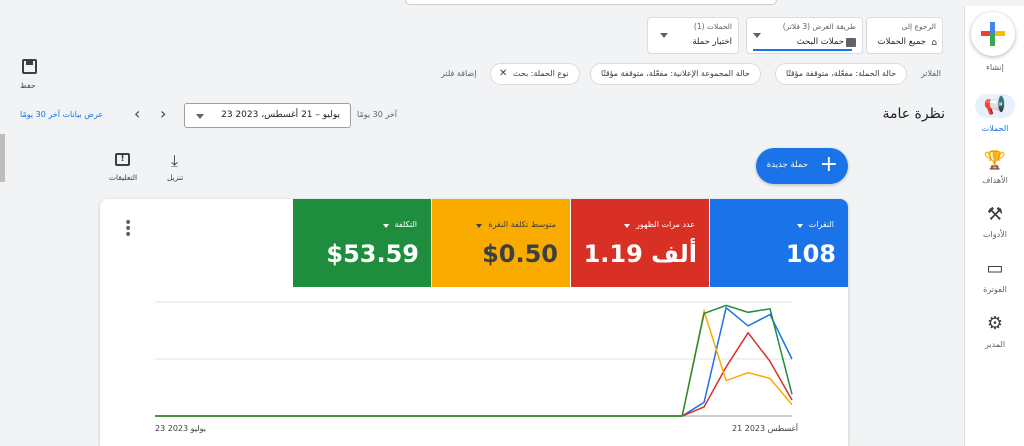  I want to click on date-range-text: 23 يوليو – 21 أغسطس، 2023, so click(280, 115).